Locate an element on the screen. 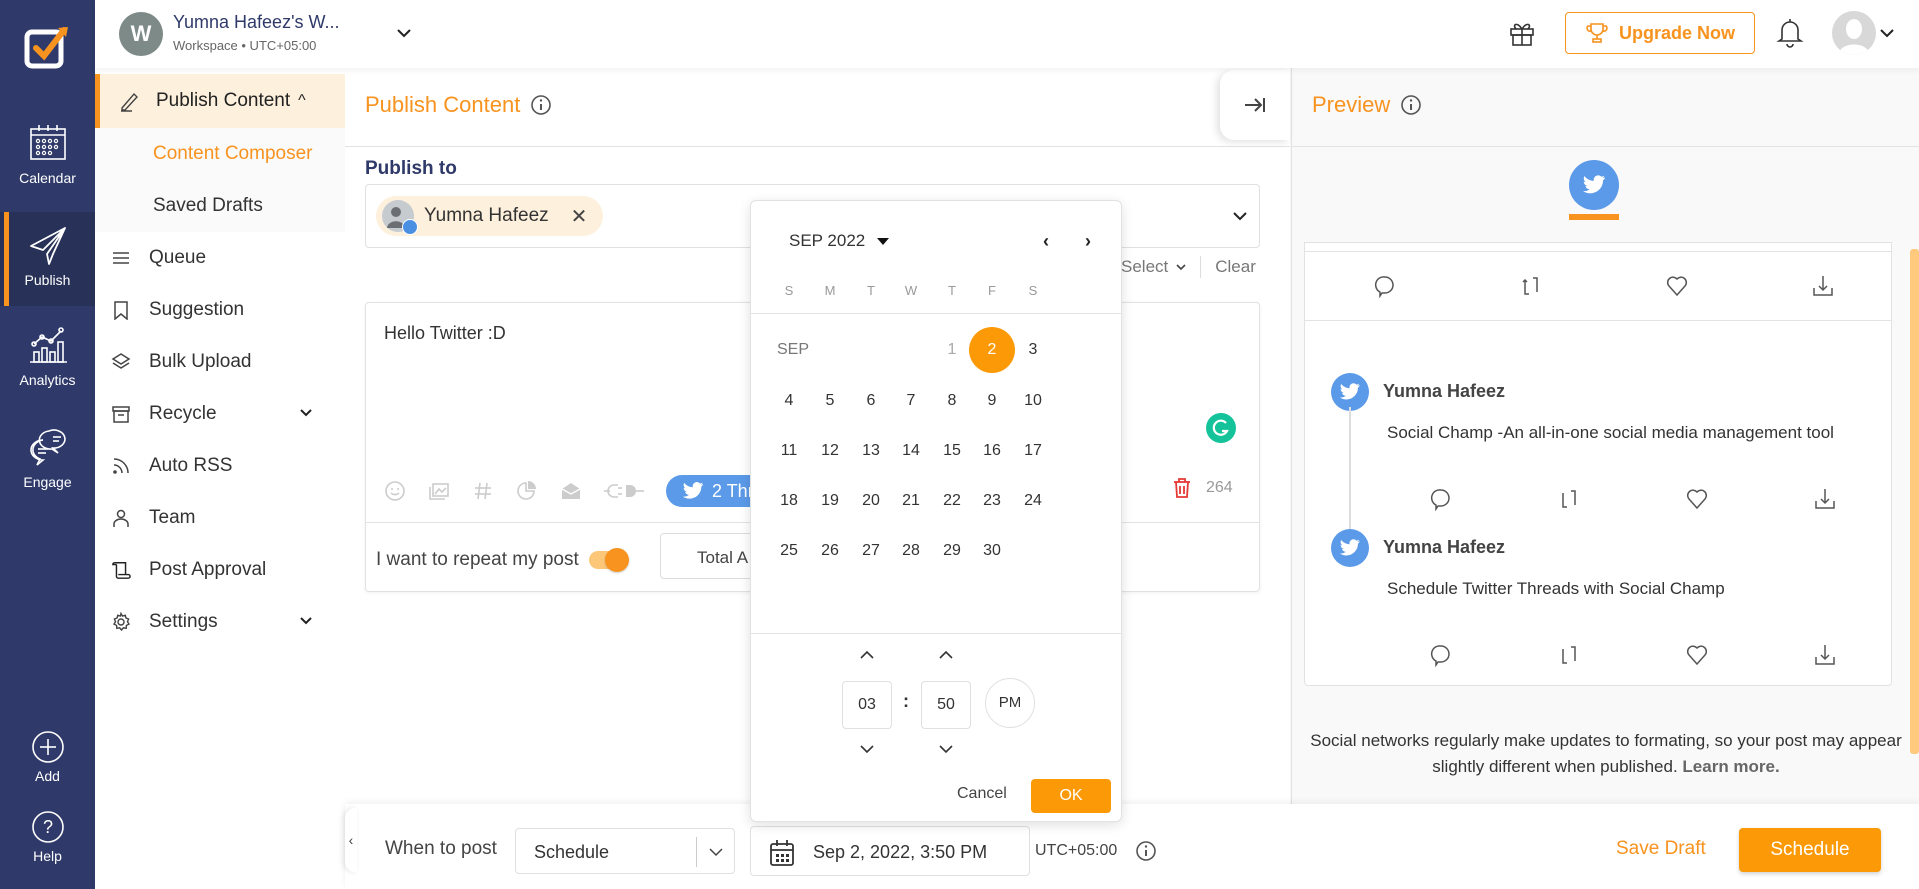  preview-scrollbar is located at coordinates (1914, 501).